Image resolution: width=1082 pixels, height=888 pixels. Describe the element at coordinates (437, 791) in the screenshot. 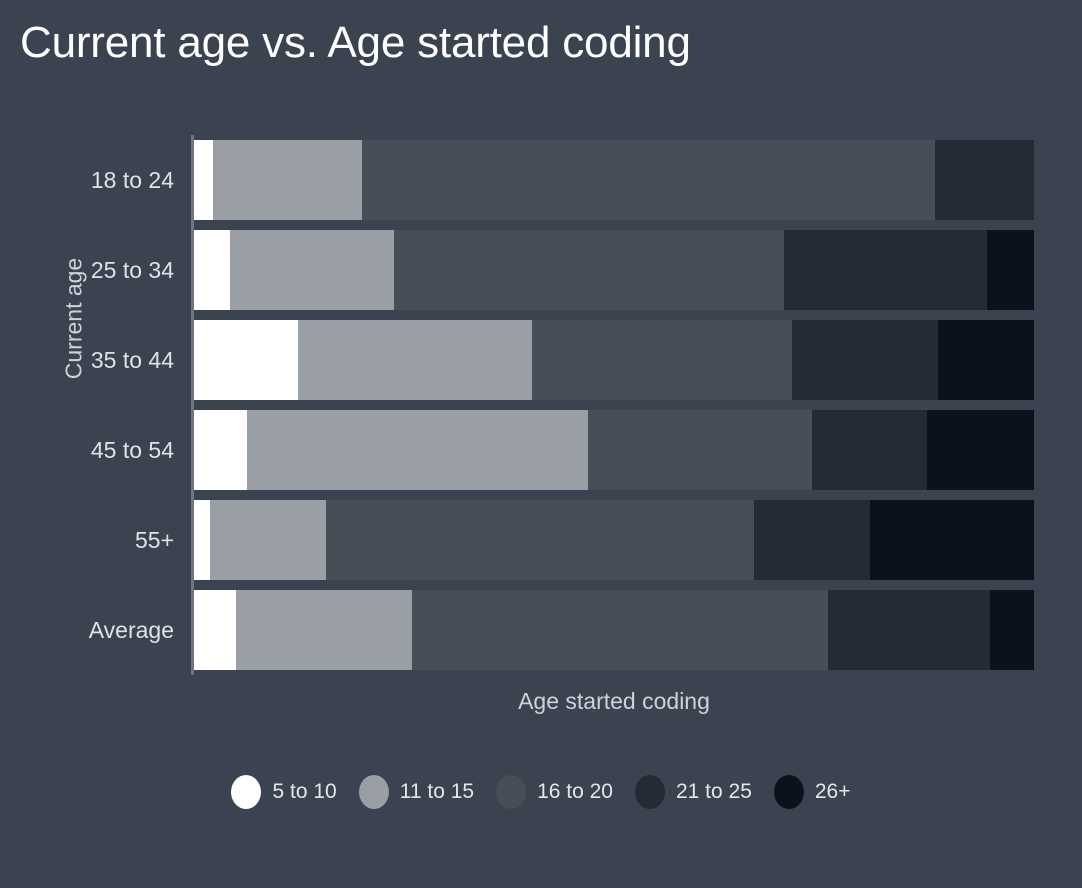

I see `legend-label: 11 to 15` at that location.